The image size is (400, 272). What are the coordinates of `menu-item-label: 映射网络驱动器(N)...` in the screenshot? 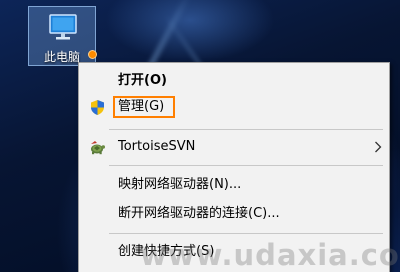 It's located at (180, 184).